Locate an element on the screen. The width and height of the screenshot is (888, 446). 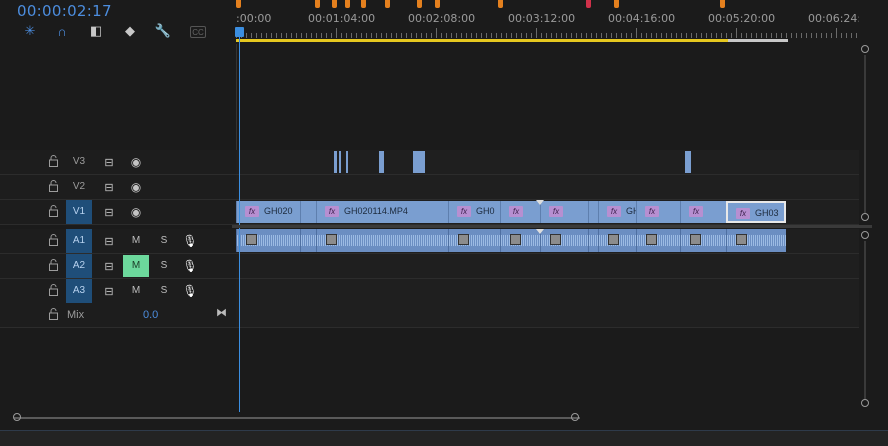
video-clip: fx GH020114.MP4 is located at coordinates (382, 212).